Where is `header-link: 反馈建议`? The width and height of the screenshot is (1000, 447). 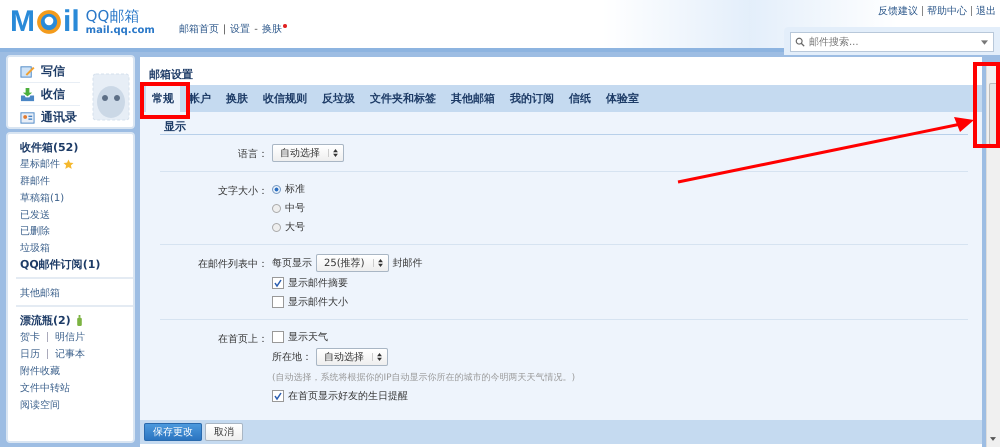 header-link: 反馈建议 is located at coordinates (898, 11).